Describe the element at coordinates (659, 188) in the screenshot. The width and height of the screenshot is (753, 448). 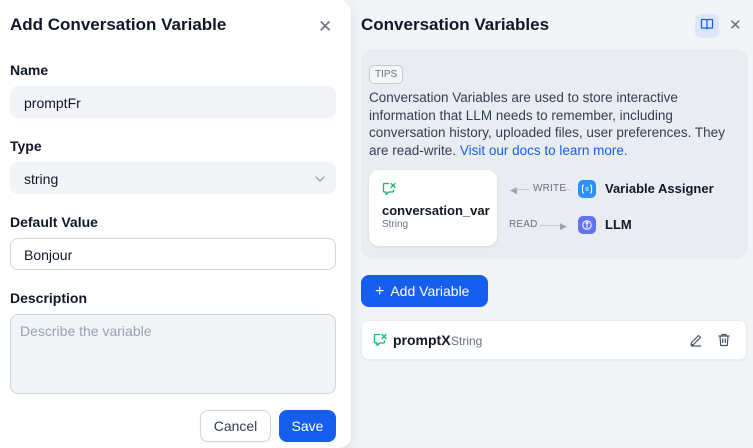
I see `assigner-label: Variable Assigner` at that location.